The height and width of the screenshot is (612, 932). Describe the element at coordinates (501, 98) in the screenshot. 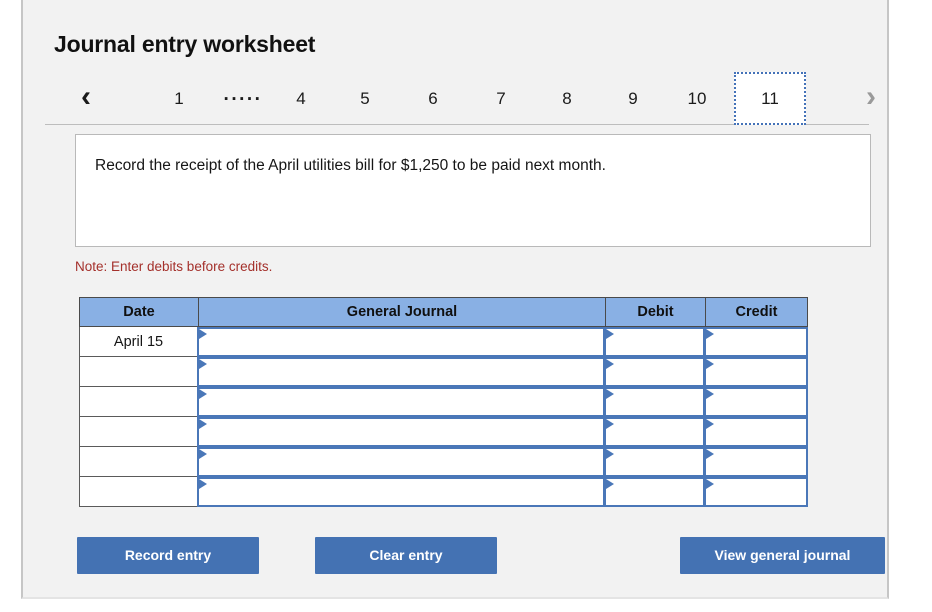

I see `pager-item-7: 7` at that location.